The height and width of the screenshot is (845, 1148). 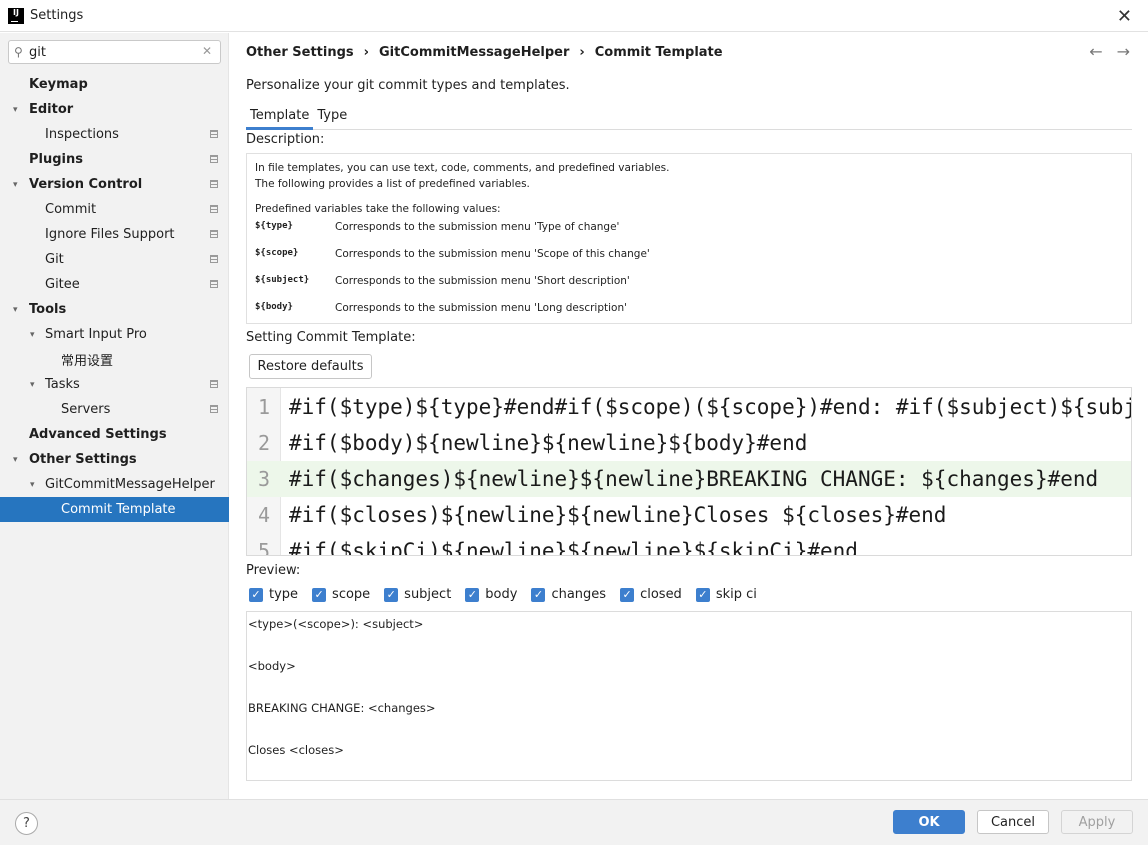 I want to click on preview-checkbox: ✓ type, so click(x=273, y=594).